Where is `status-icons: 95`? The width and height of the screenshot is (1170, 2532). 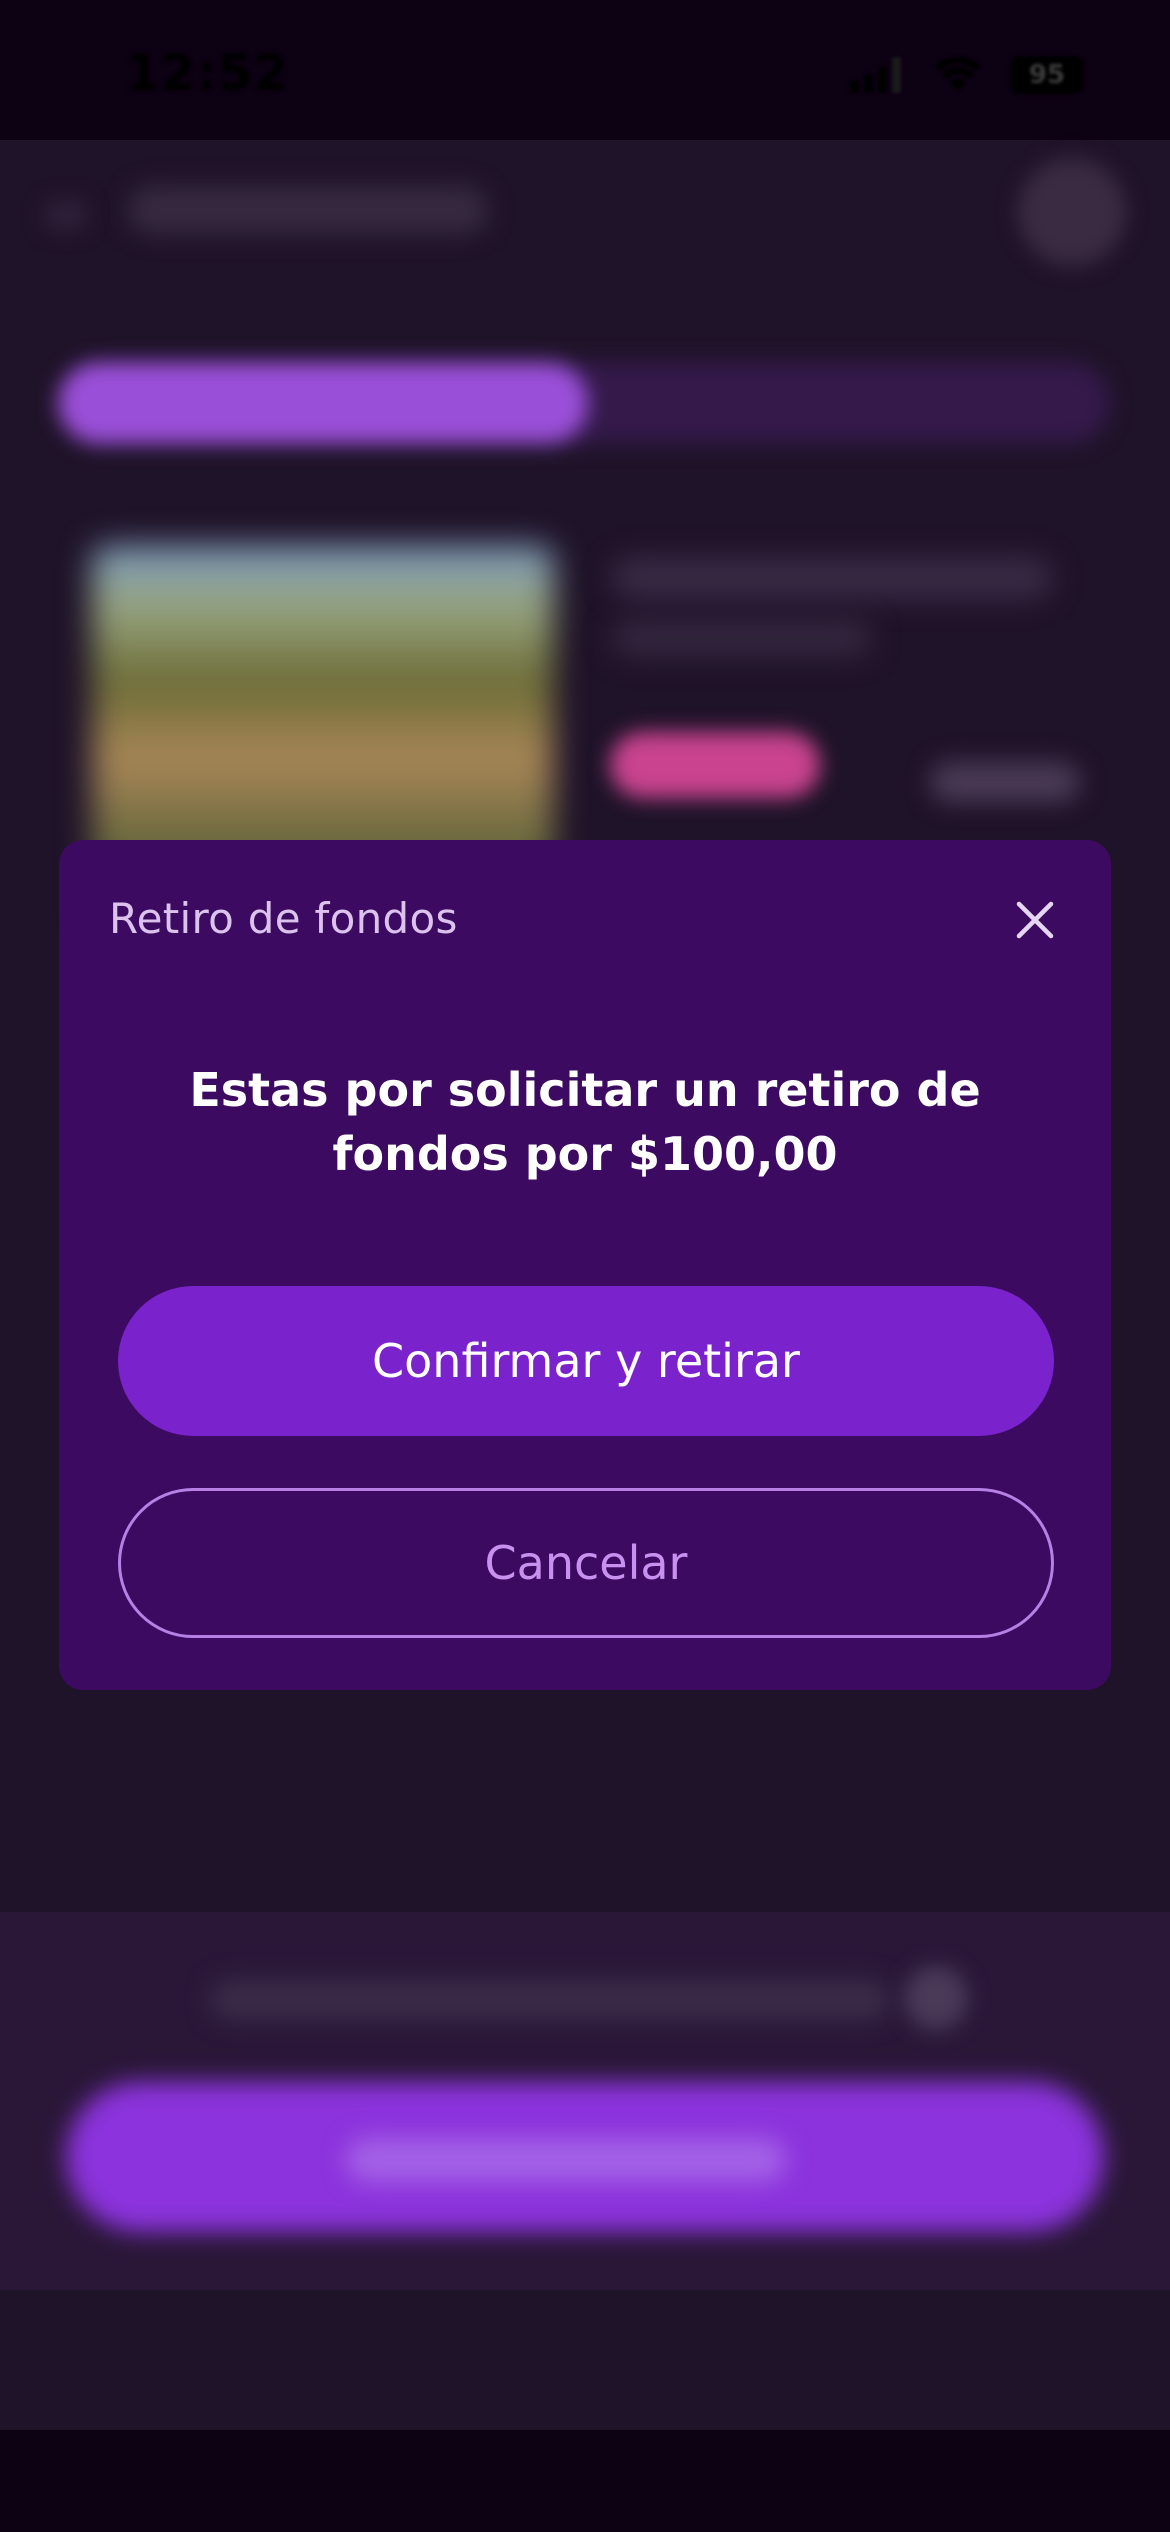
status-icons: 95 is located at coordinates (967, 75).